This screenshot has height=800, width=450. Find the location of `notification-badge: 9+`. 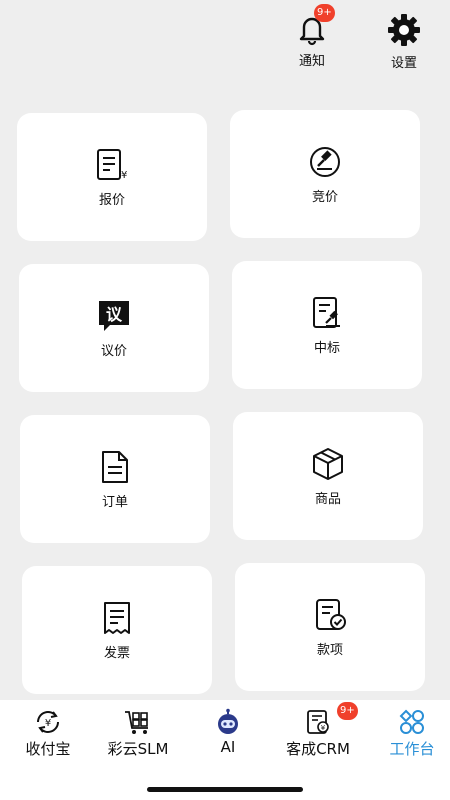

notification-badge: 9+ is located at coordinates (324, 13).